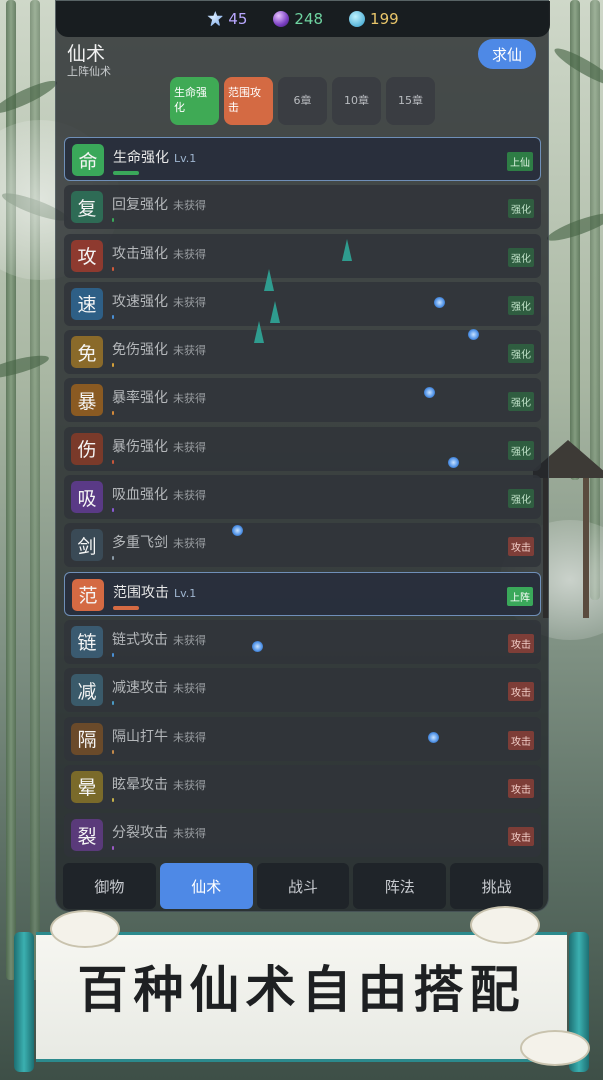 This screenshot has height=1080, width=603. I want to click on spell-row: 暴暴率强化 未获得 强化, so click(302, 400).